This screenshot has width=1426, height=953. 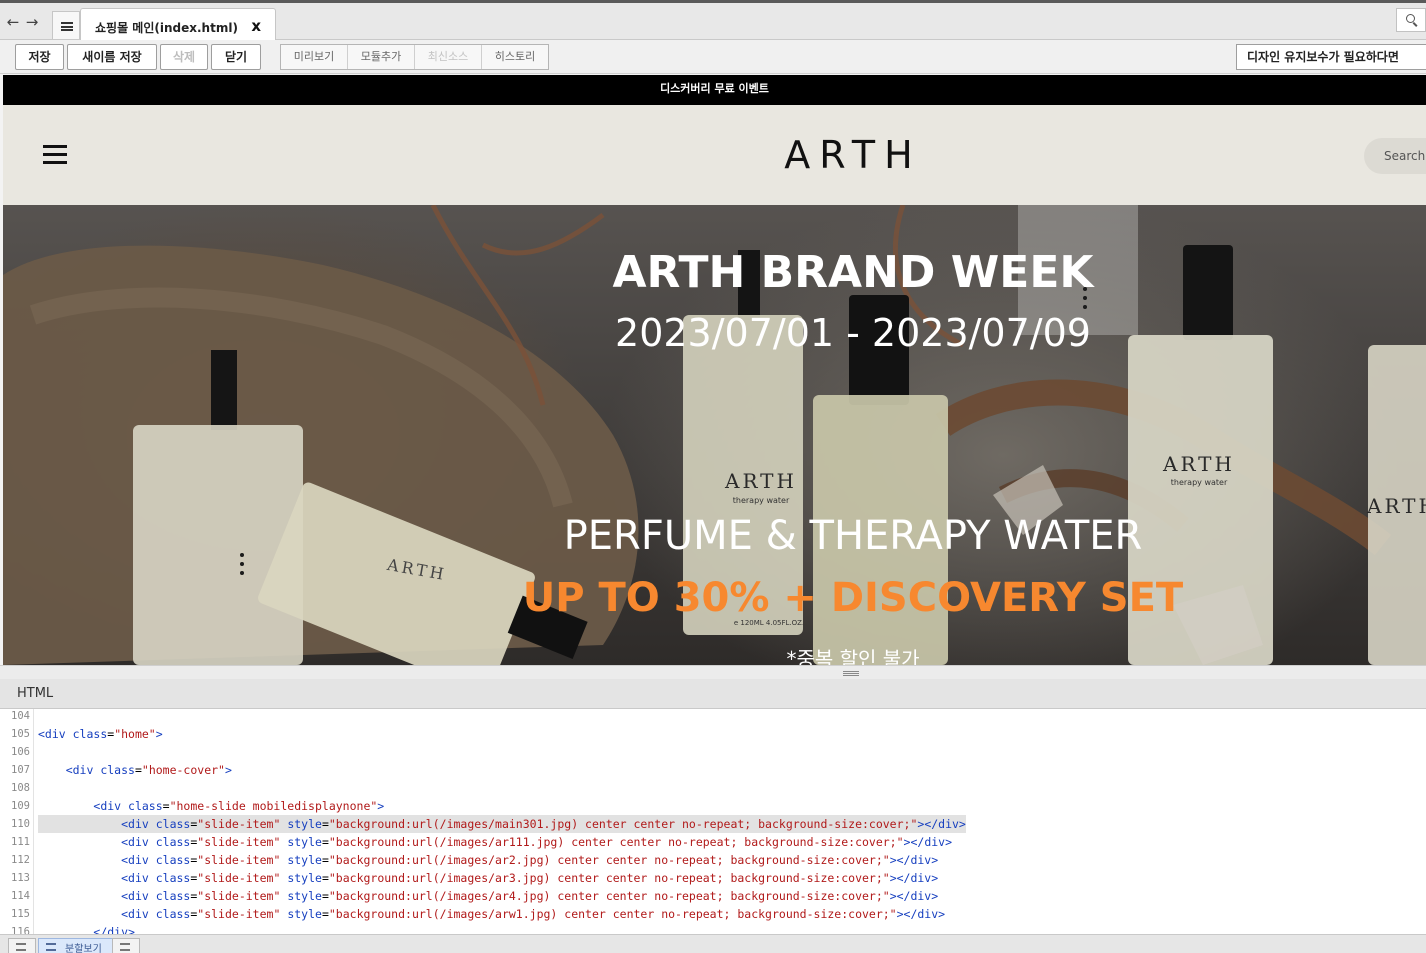 What do you see at coordinates (20, 896) in the screenshot?
I see `line-number: 114` at bounding box center [20, 896].